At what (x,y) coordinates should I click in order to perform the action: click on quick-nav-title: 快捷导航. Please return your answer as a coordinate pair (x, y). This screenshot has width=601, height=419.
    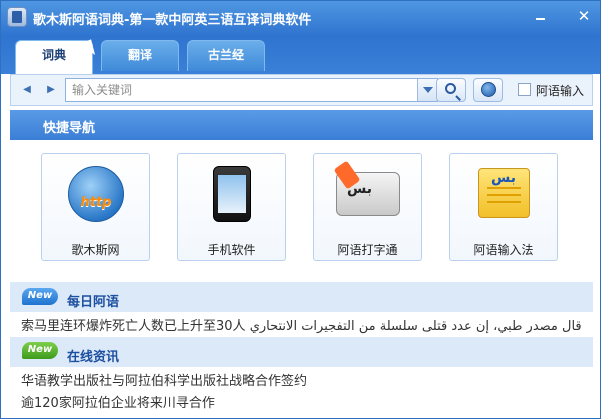
    Looking at the image, I should click on (69, 128).